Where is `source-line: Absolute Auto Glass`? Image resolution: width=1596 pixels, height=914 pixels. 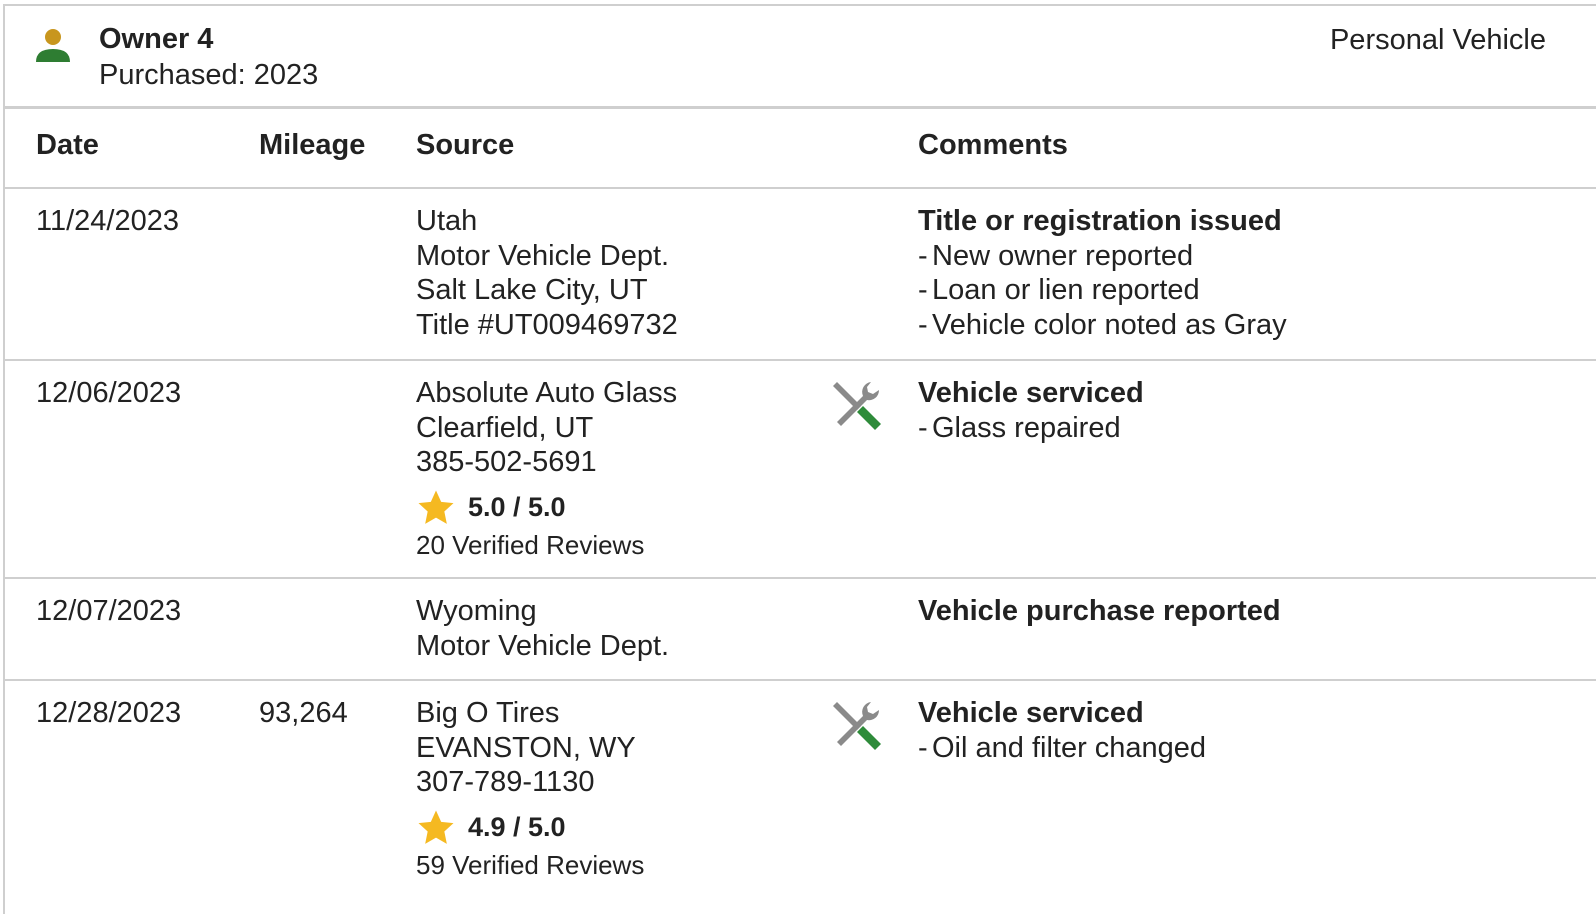 source-line: Absolute Auto Glass is located at coordinates (547, 393).